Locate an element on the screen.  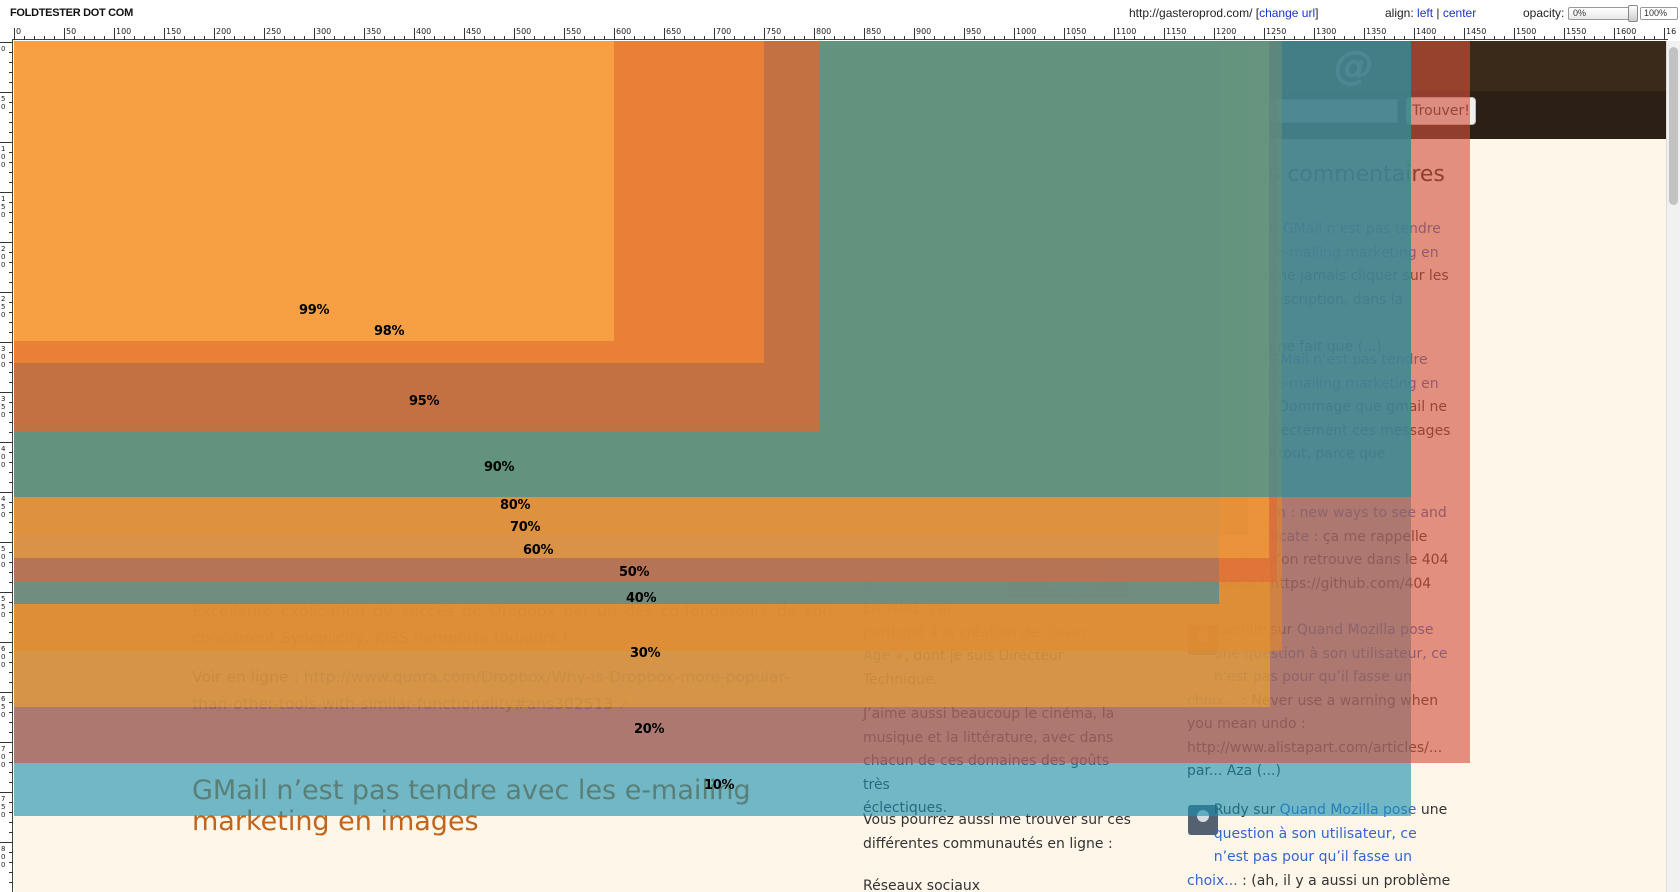
ruler-label: 1250 is located at coordinates (1276, 31).